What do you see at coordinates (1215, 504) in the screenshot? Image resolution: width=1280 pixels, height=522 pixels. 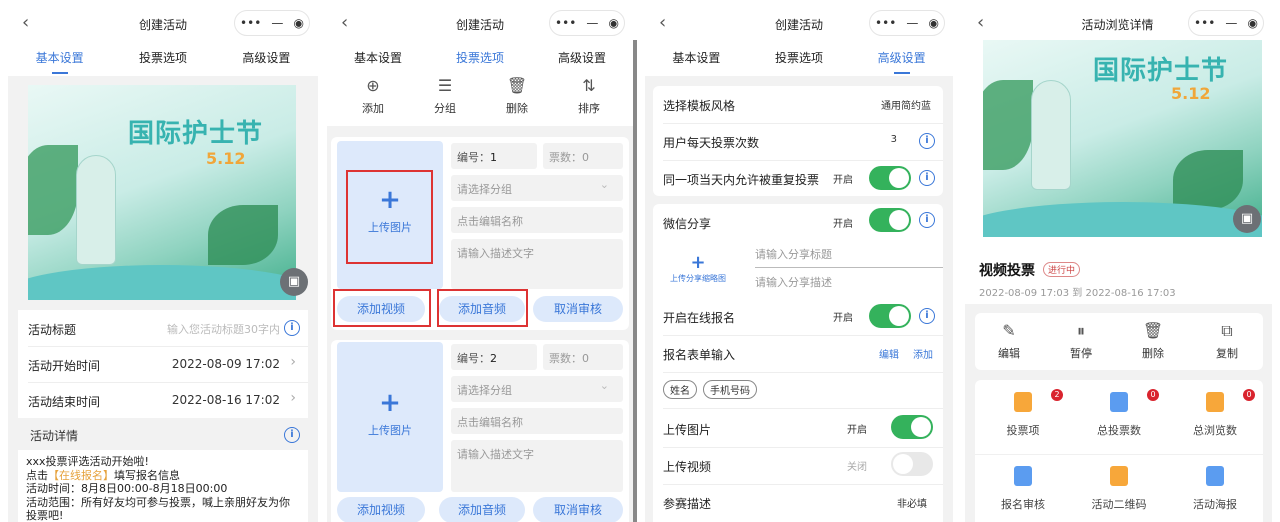 I see `grid-label: 活动海报` at bounding box center [1215, 504].